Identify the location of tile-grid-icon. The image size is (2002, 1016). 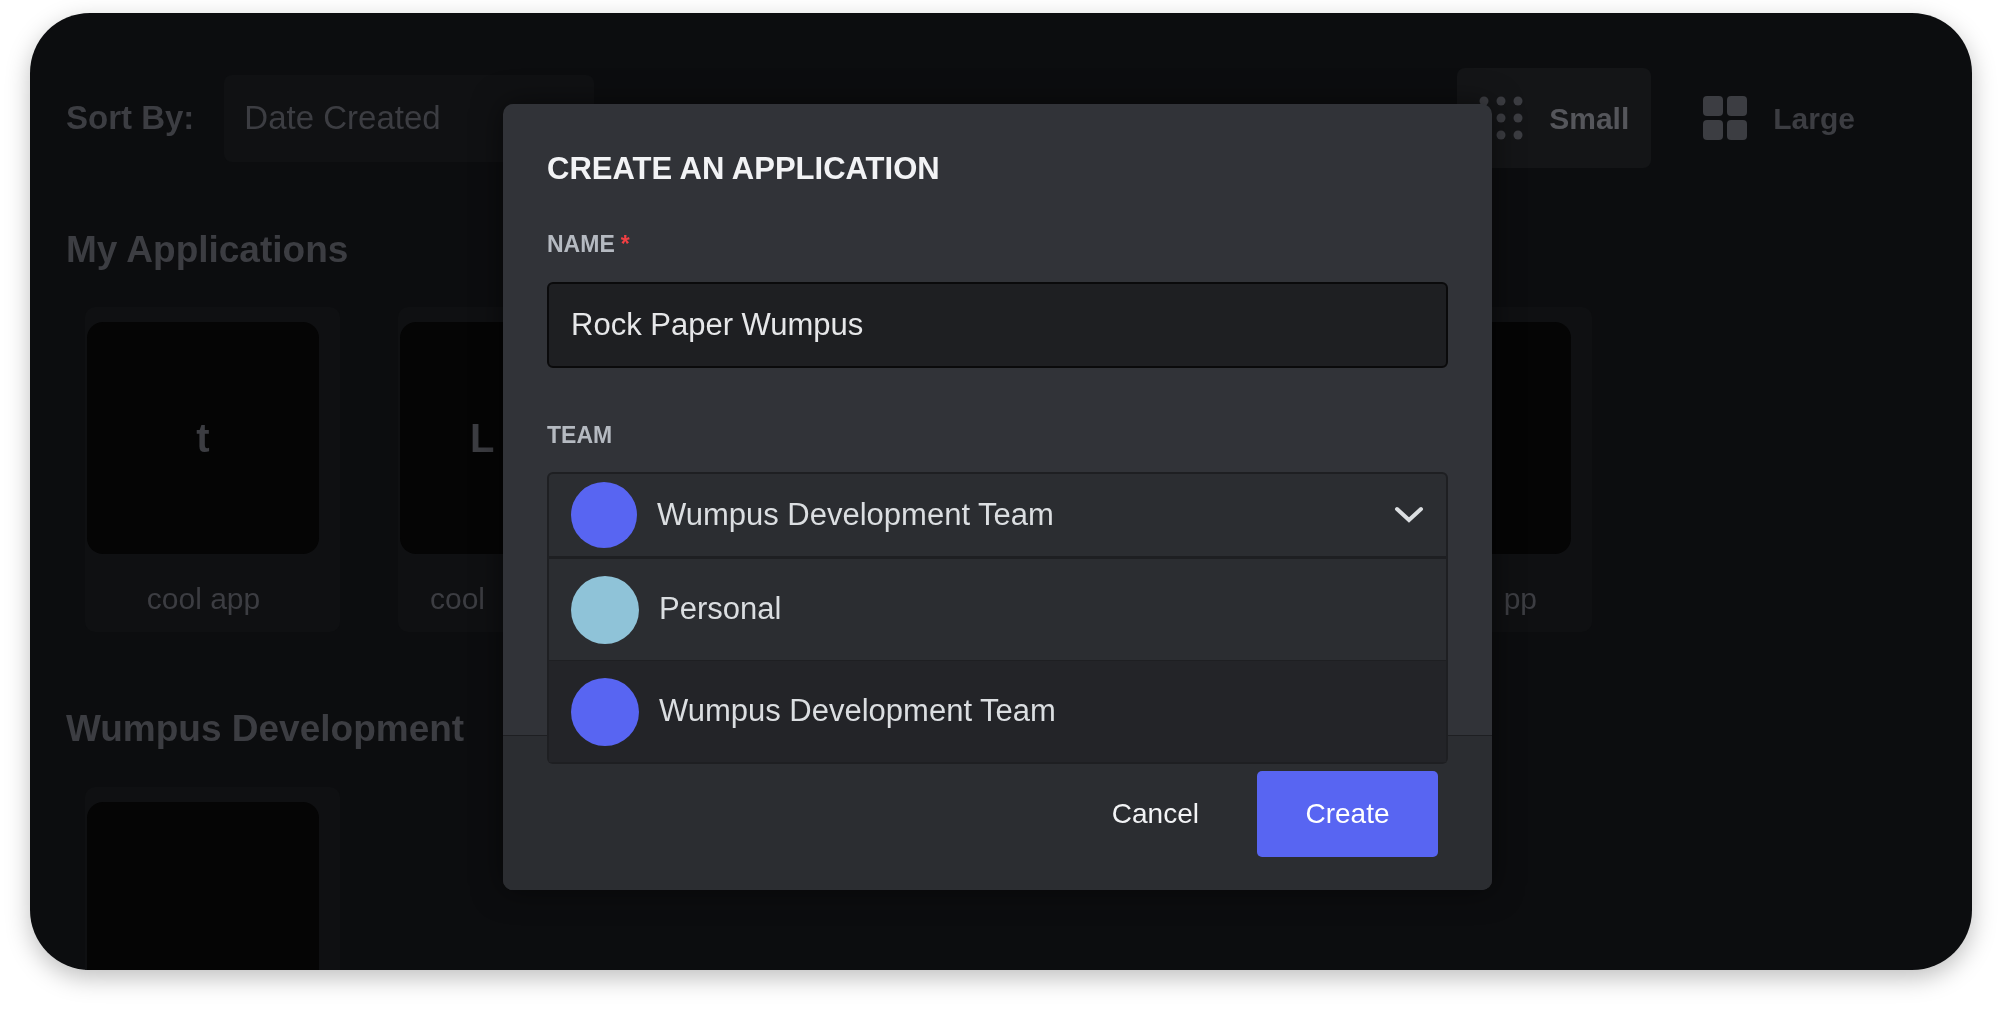
(1725, 118).